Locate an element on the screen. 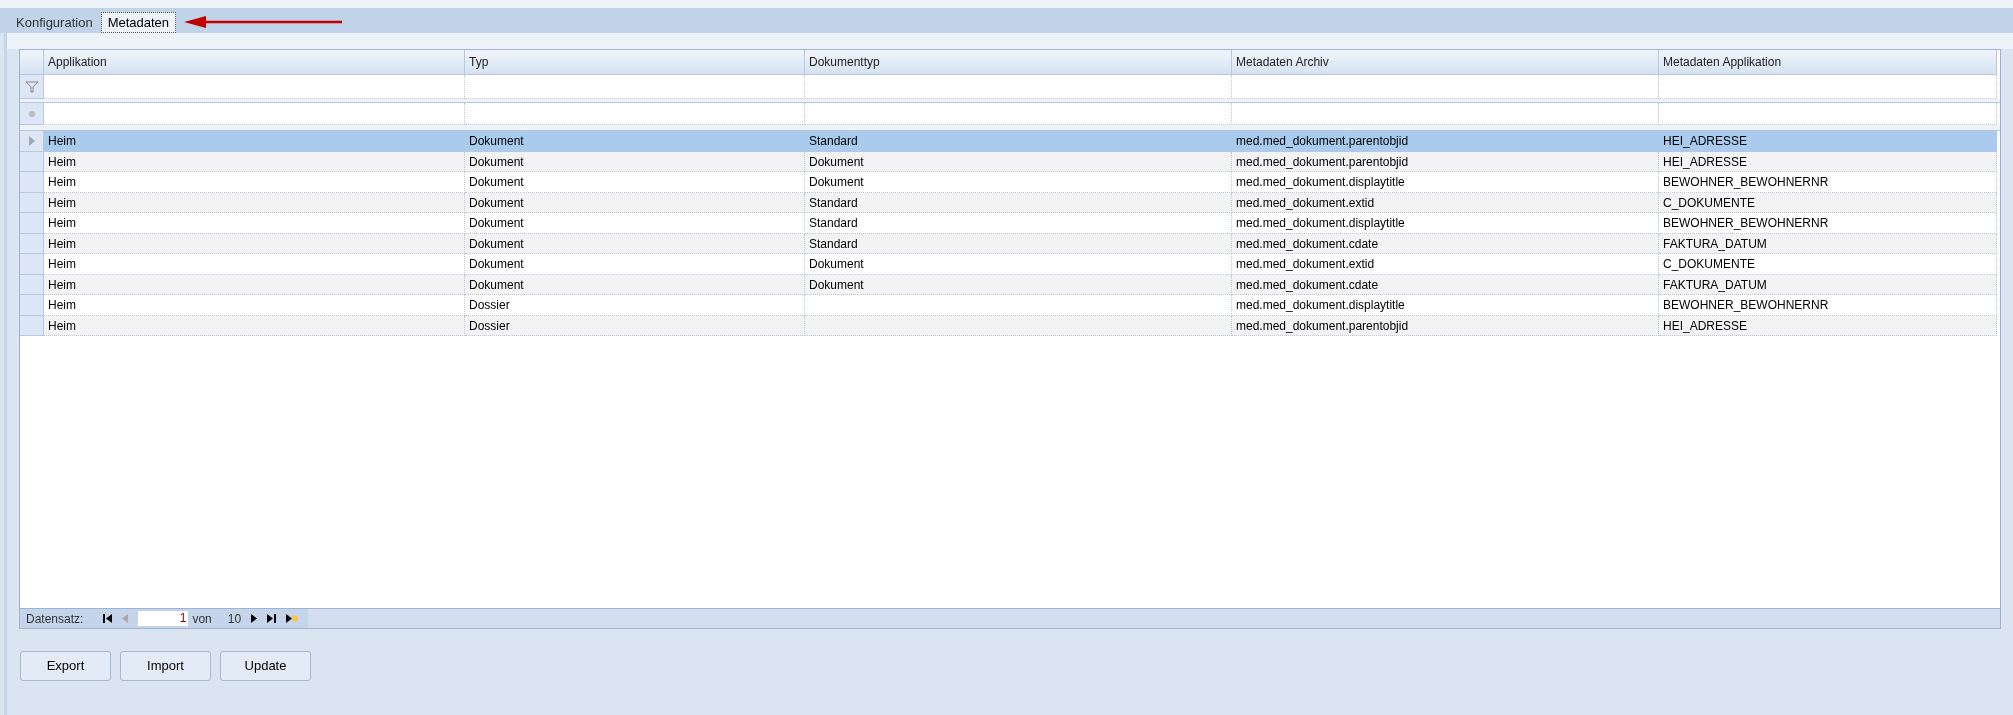  action-button: Import is located at coordinates (165, 666).